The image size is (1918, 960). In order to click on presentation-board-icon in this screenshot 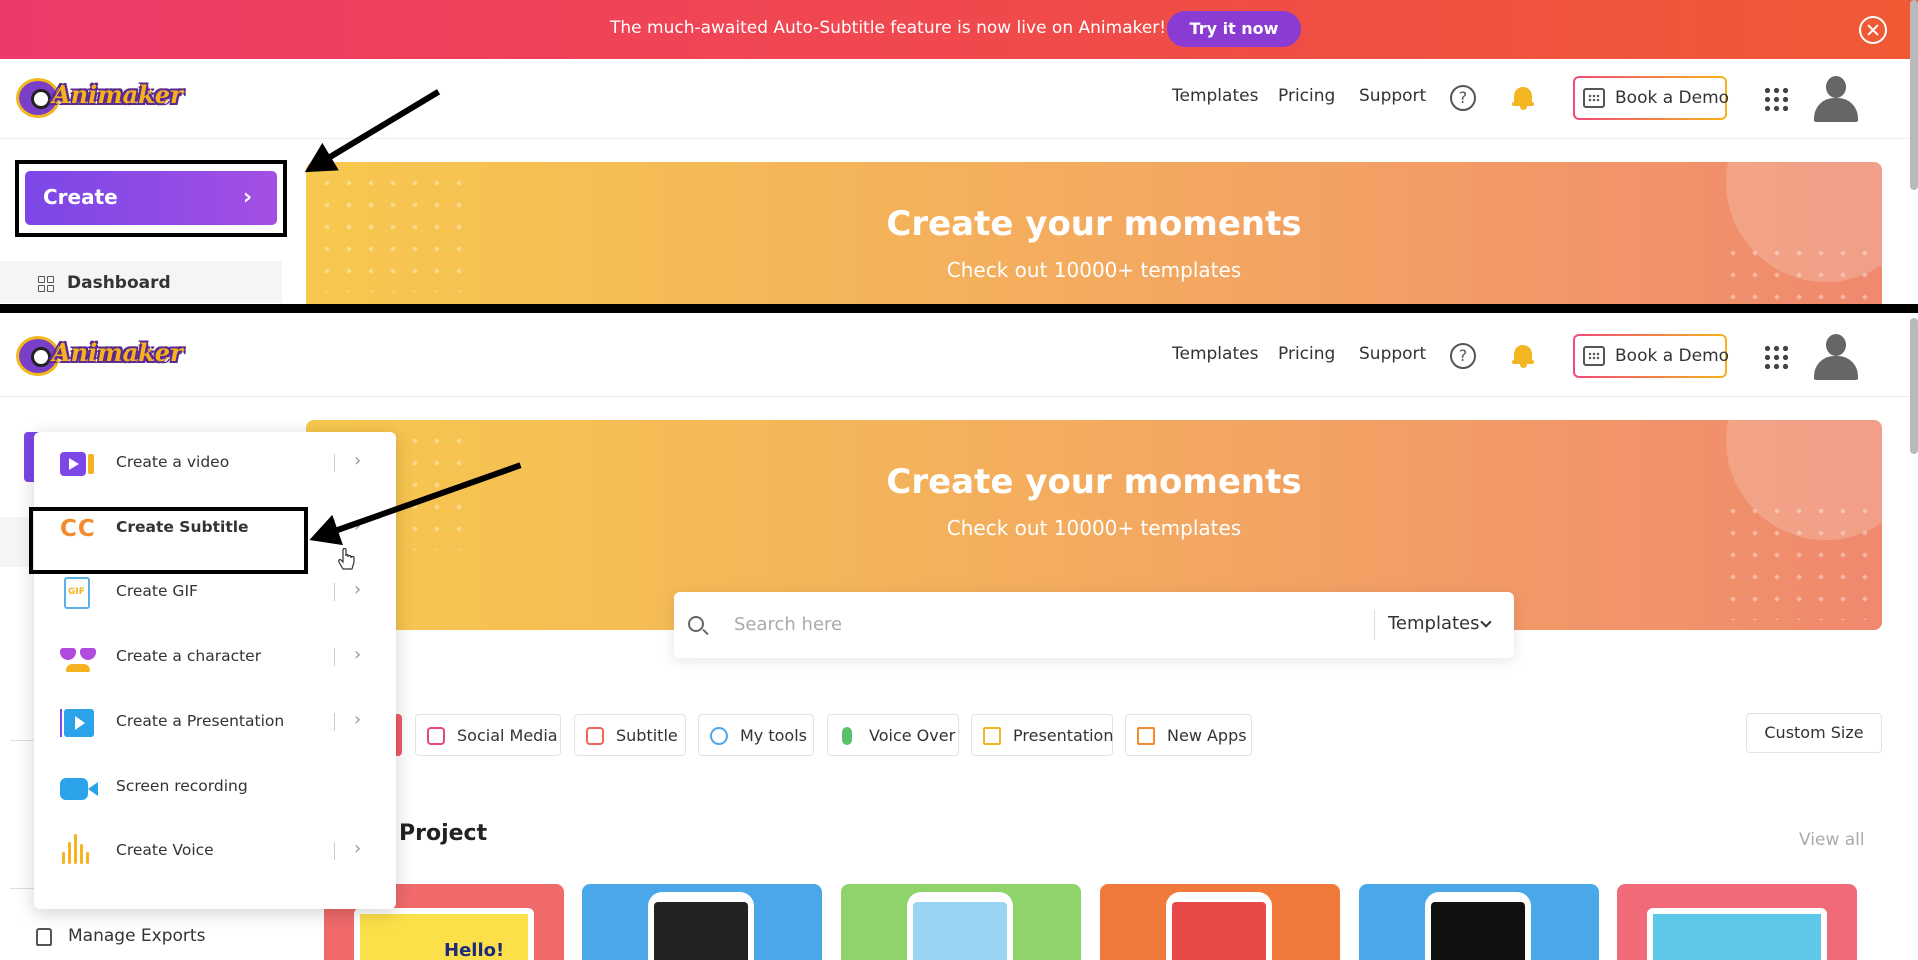, I will do `click(992, 736)`.